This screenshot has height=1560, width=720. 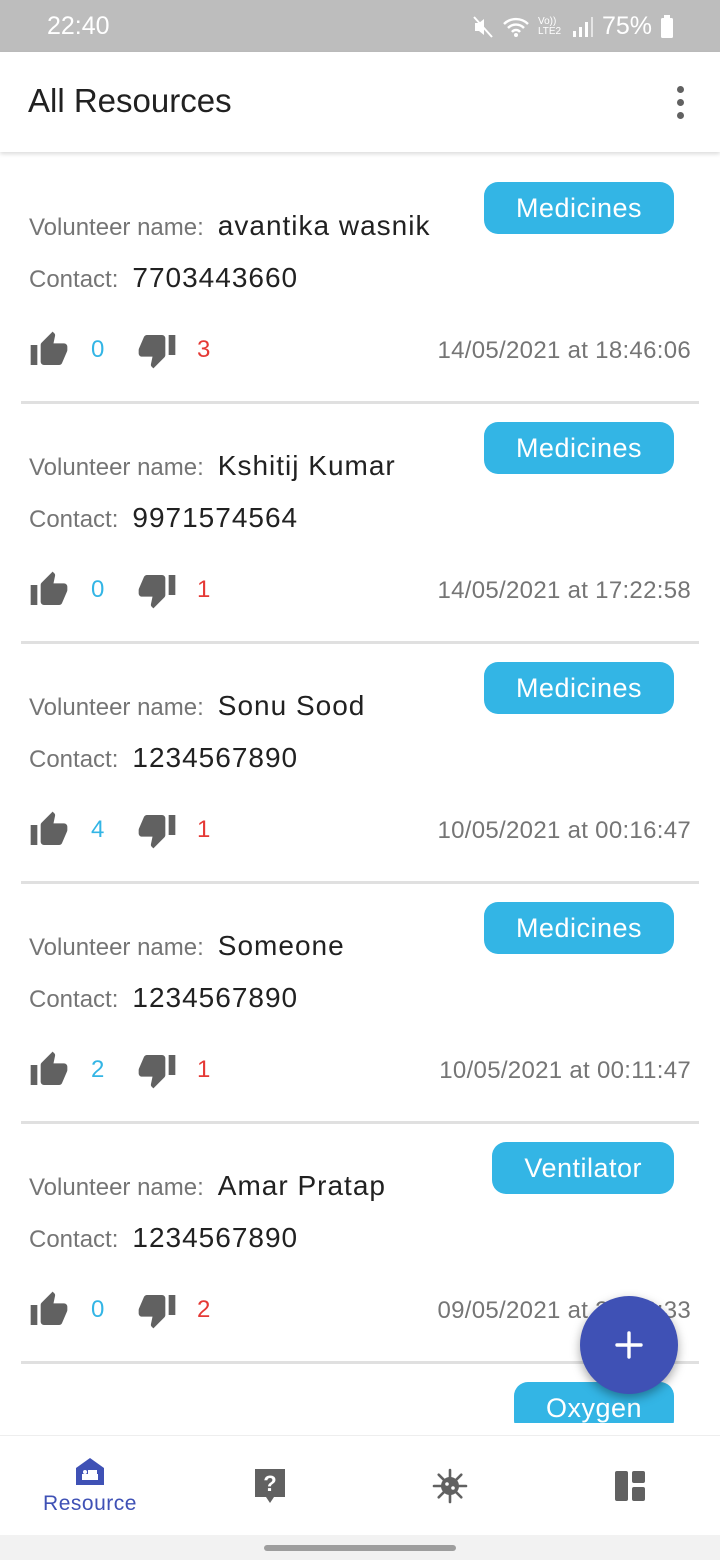 I want to click on battery-percent: 75%, so click(x=626, y=26).